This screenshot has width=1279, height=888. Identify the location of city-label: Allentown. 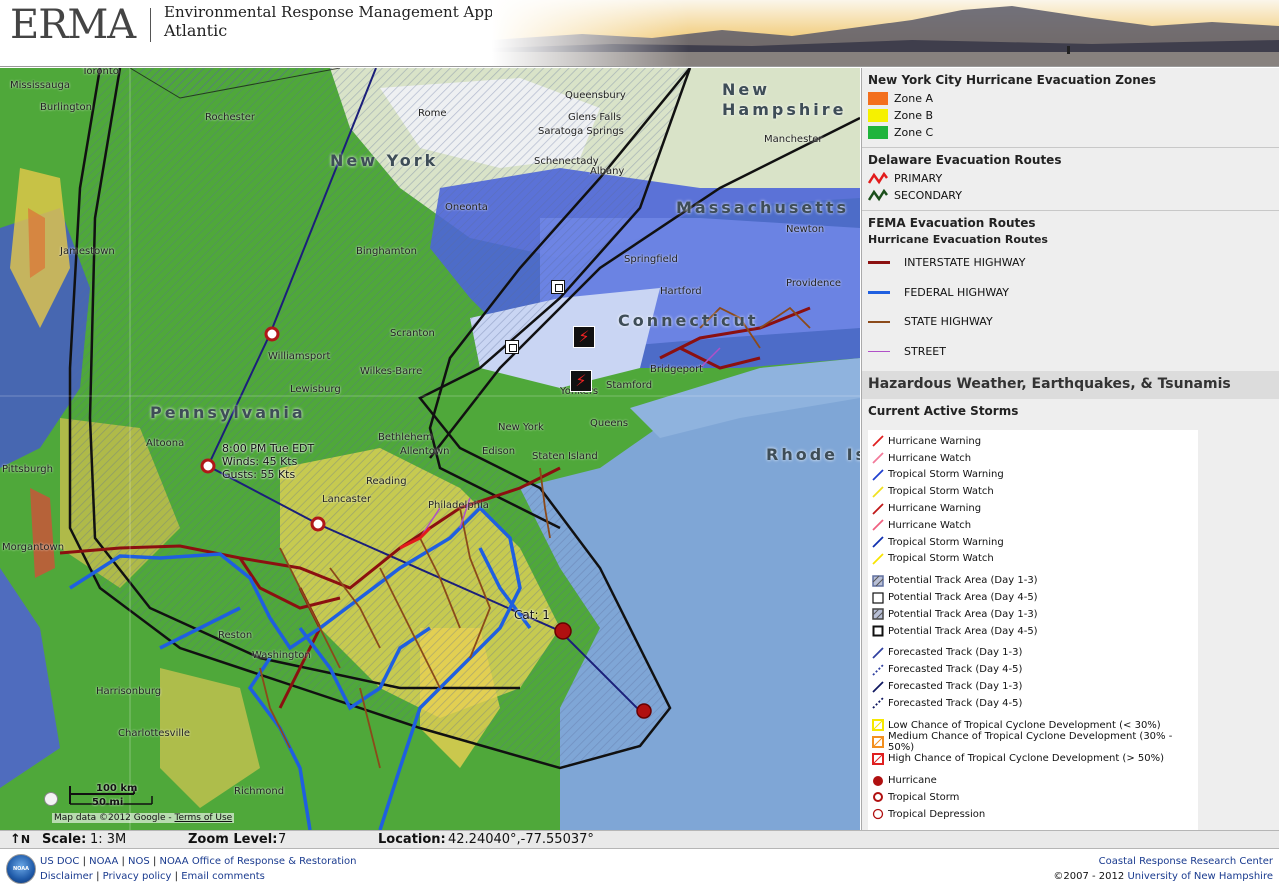
(425, 451).